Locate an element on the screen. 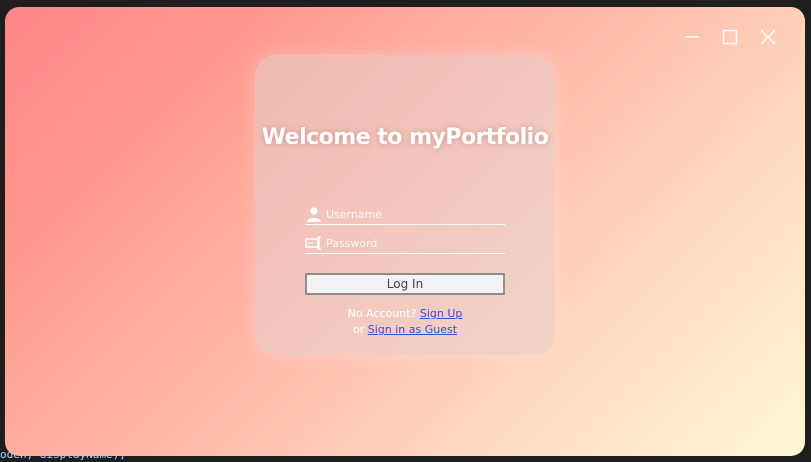 The width and height of the screenshot is (811, 462). sign-up-link: Sign Up is located at coordinates (441, 313).